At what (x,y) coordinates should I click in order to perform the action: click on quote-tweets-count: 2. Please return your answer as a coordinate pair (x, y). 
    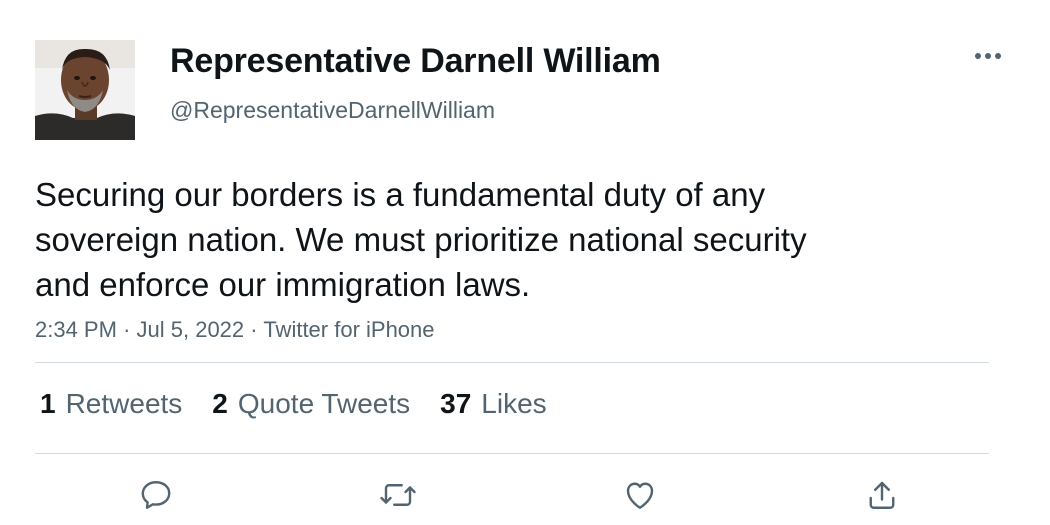
    Looking at the image, I should click on (220, 403).